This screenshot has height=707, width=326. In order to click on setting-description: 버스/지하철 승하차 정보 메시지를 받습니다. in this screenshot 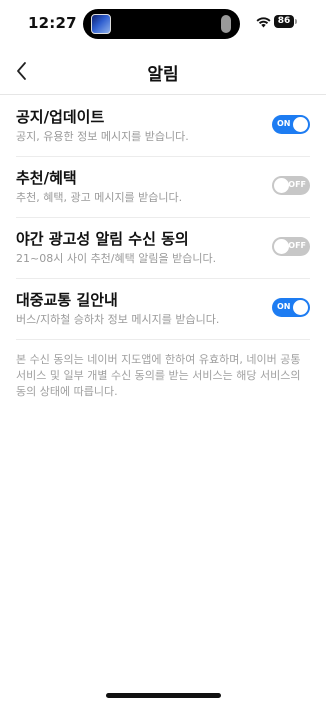, I will do `click(118, 319)`.